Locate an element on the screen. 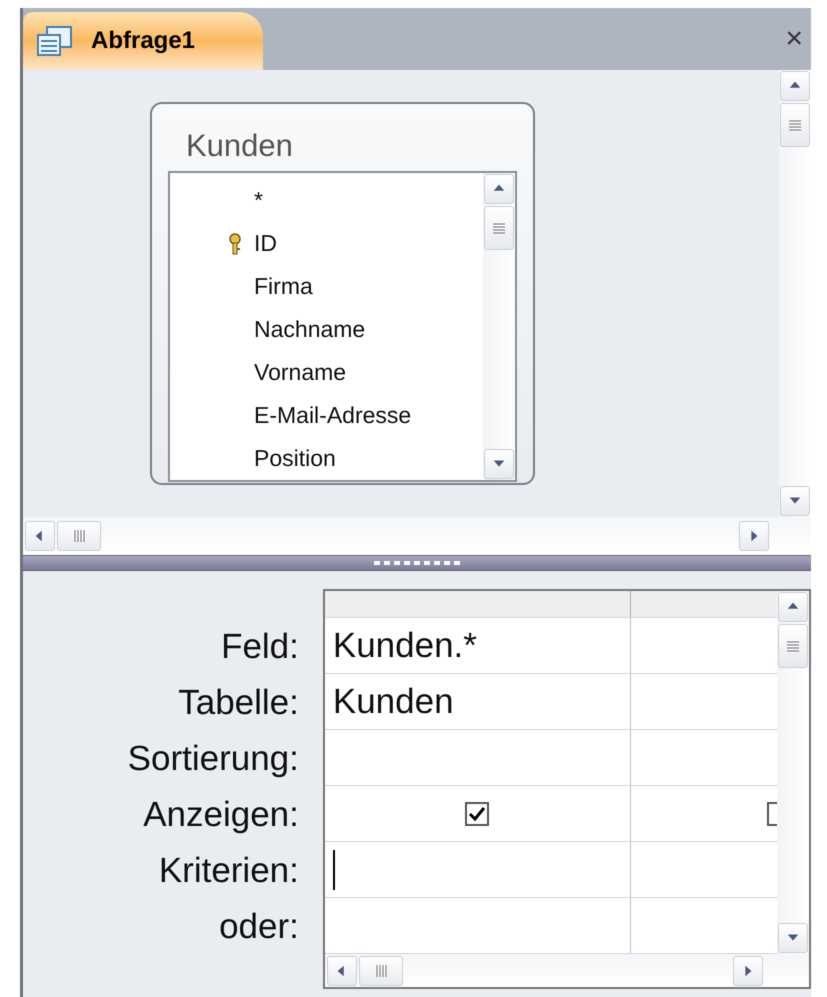 Image resolution: width=827 pixels, height=997 pixels. query-icon is located at coordinates (55, 41).